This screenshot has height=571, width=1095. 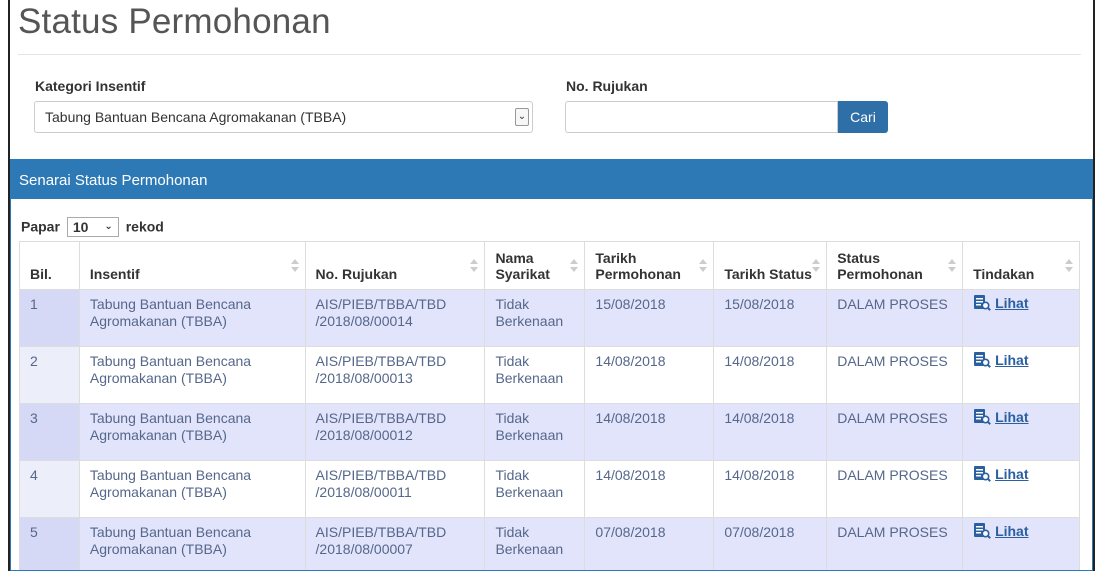 What do you see at coordinates (356, 274) in the screenshot?
I see `column-header-label: No. Rujukan` at bounding box center [356, 274].